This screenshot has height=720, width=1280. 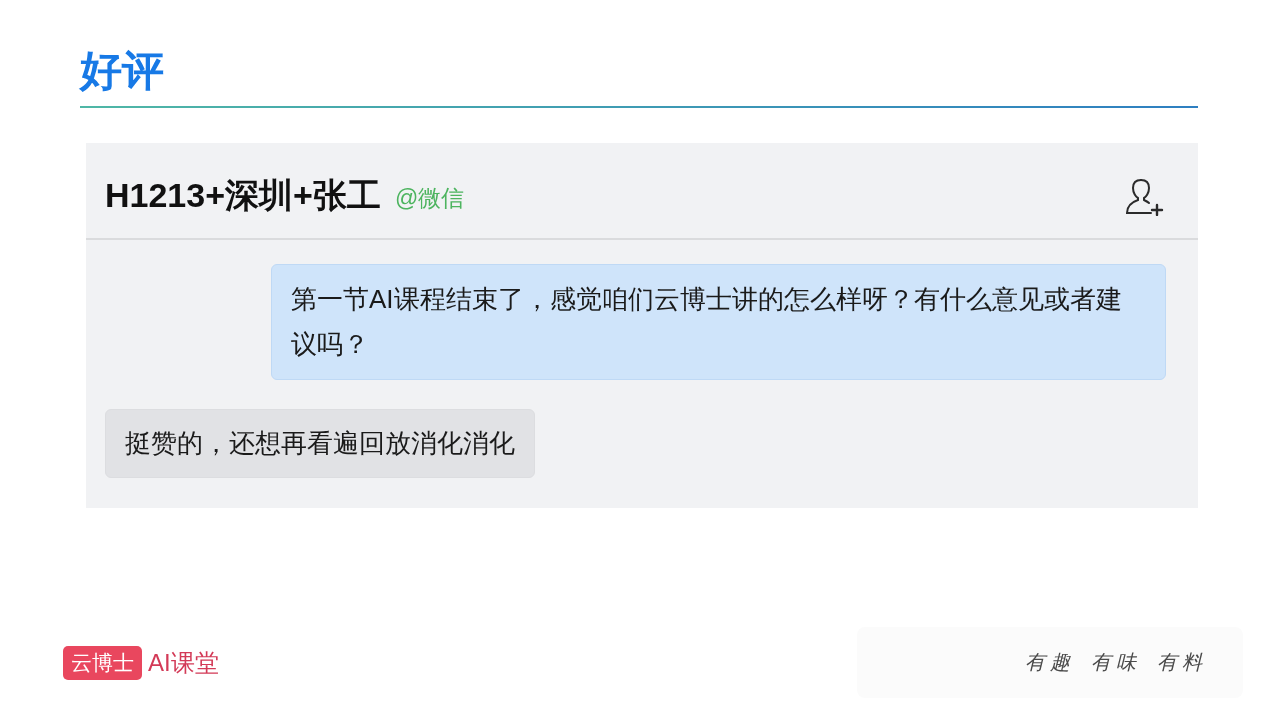 I want to click on brand-name: AI课堂, so click(x=183, y=662).